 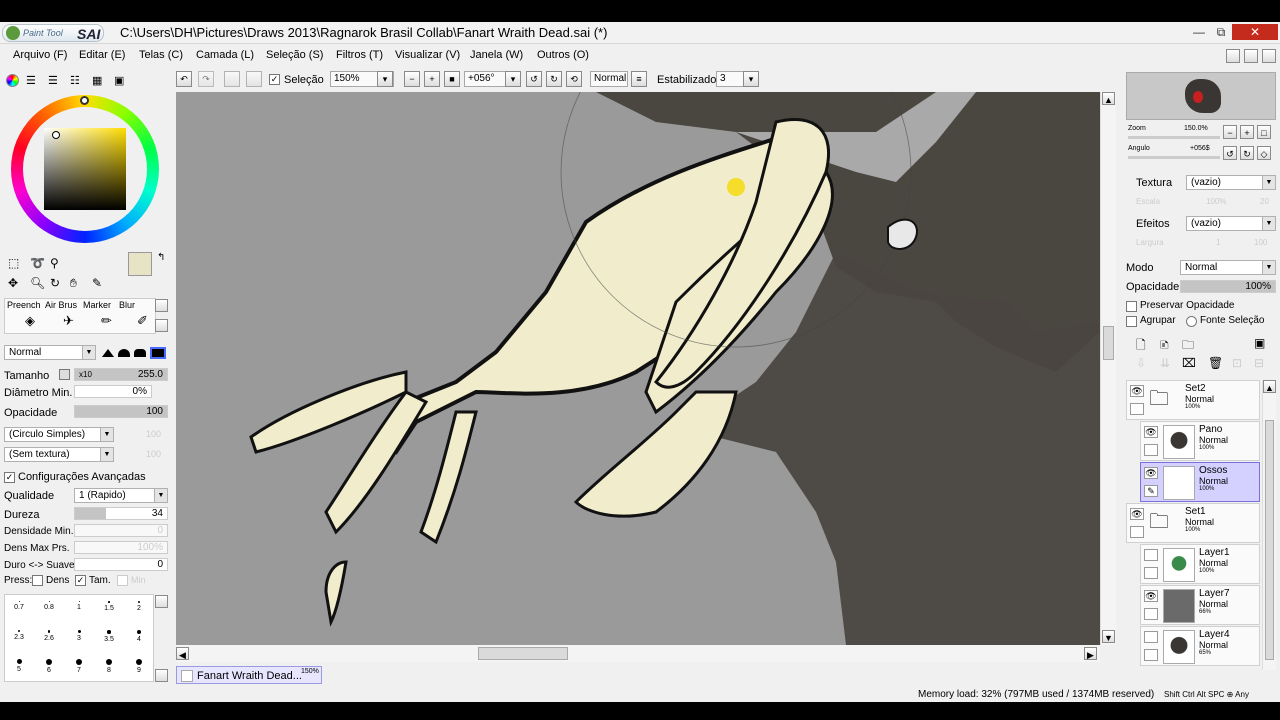 I want to click on menu-telas: Telas (C), so click(x=161, y=55).